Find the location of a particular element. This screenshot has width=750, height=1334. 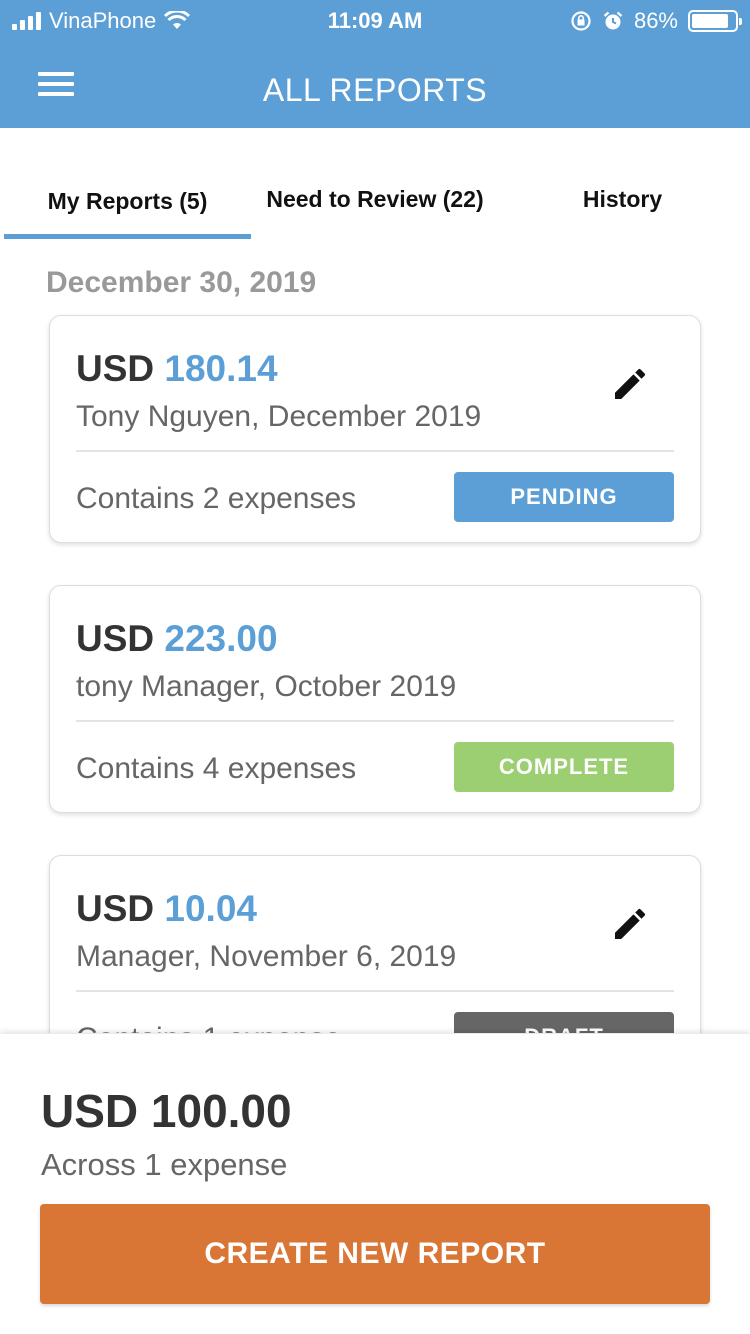

tab-need-to-review: Need to Review (22) is located at coordinates (375, 199).